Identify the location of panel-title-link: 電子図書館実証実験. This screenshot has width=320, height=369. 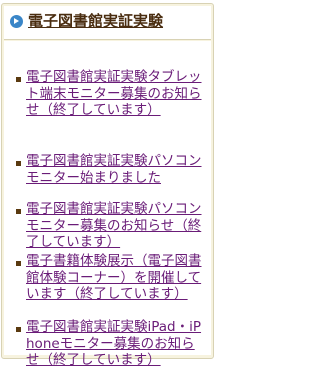
(95, 21).